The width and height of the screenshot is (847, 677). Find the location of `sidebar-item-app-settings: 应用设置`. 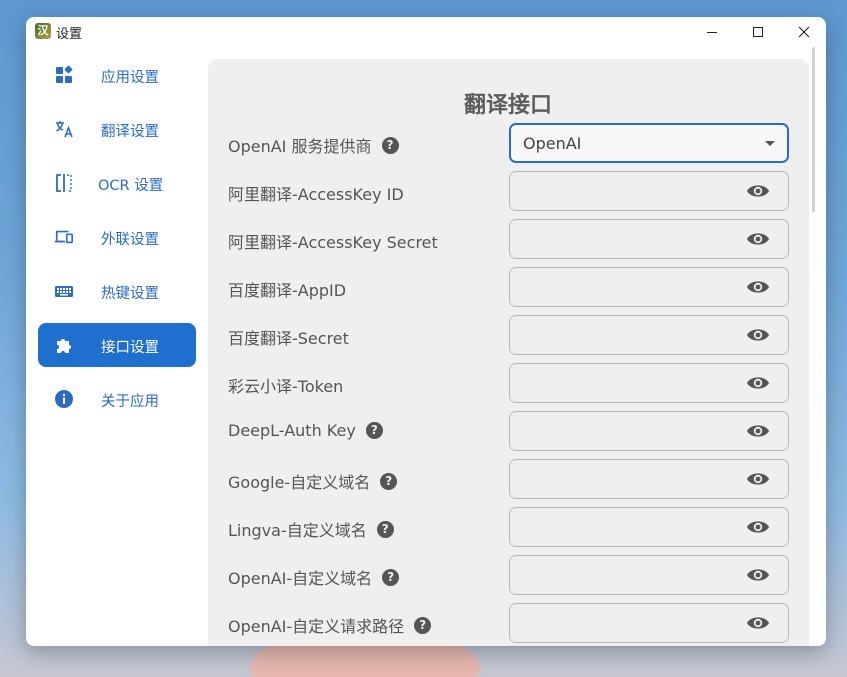

sidebar-item-app-settings: 应用设置 is located at coordinates (117, 75).